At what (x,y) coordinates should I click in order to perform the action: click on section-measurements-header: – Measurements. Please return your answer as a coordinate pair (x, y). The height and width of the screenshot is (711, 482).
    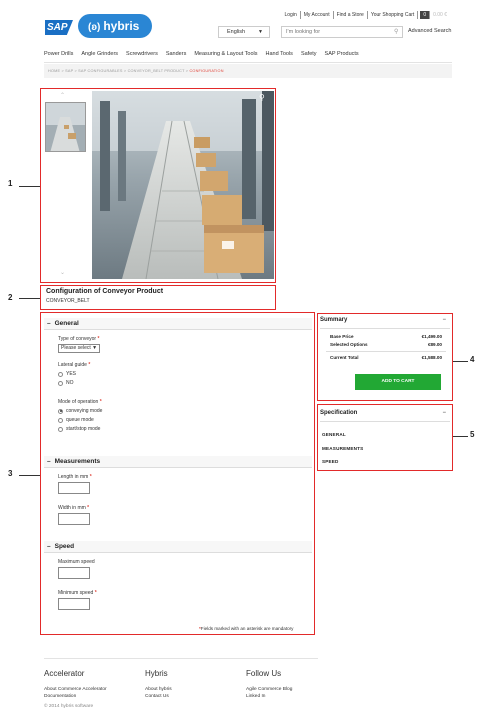
    Looking at the image, I should click on (178, 462).